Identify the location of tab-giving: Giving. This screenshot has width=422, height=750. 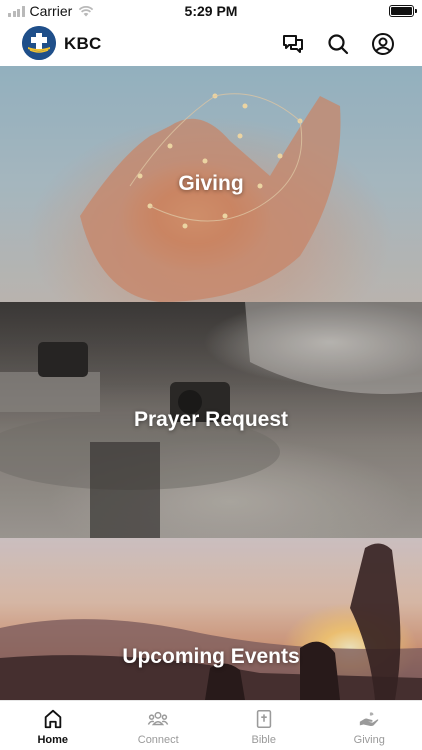
(369, 725).